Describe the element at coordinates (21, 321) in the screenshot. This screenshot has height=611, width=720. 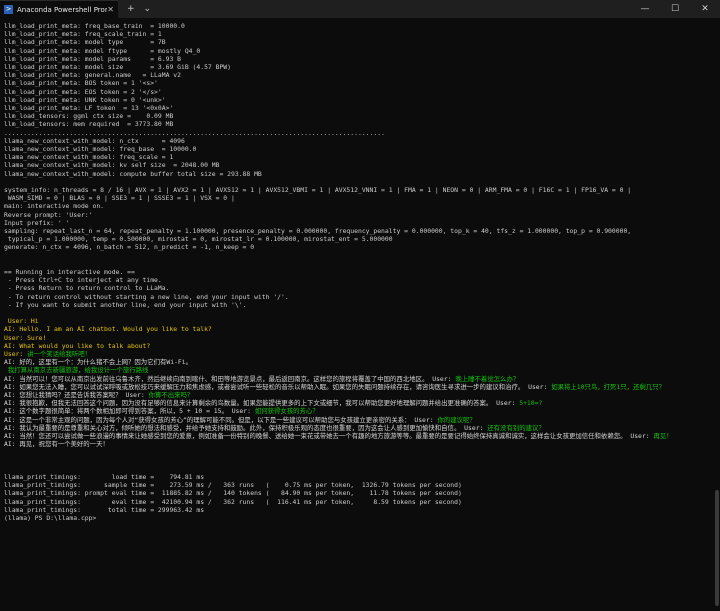
I see `terminal-text: User: Hi` at that location.